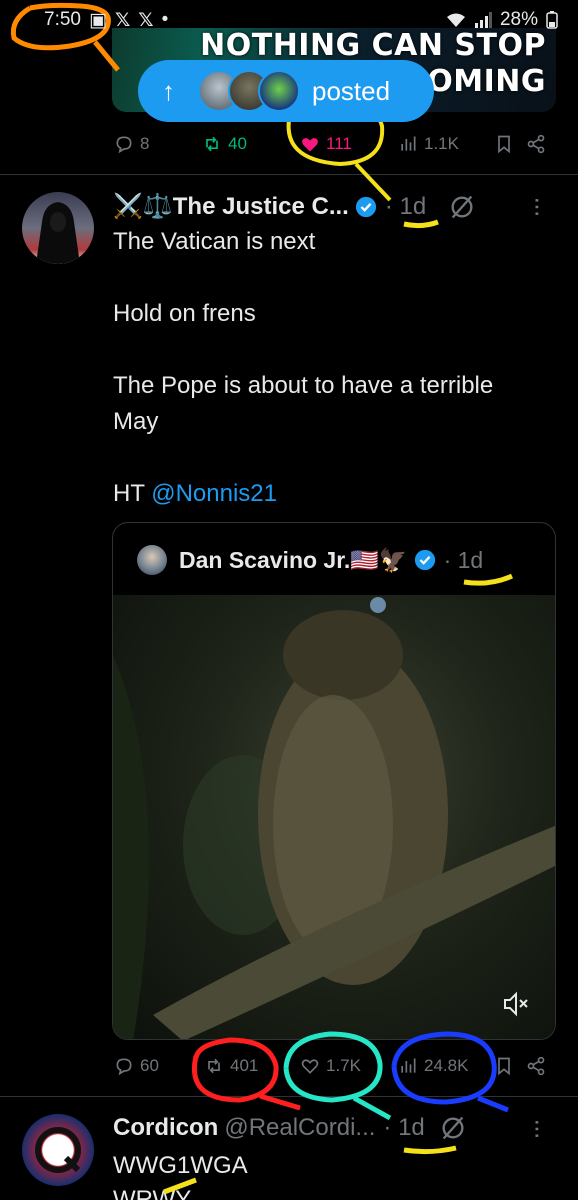 The height and width of the screenshot is (1200, 578). What do you see at coordinates (62, 19) in the screenshot?
I see `status-time: 7:50` at bounding box center [62, 19].